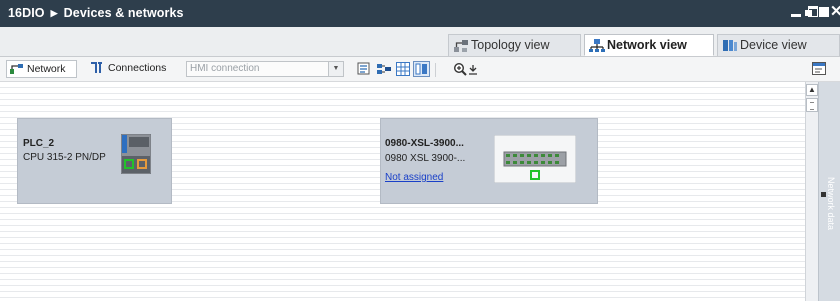 Image resolution: width=840 pixels, height=301 pixels. I want to click on section-name: Devices & networks, so click(123, 13).